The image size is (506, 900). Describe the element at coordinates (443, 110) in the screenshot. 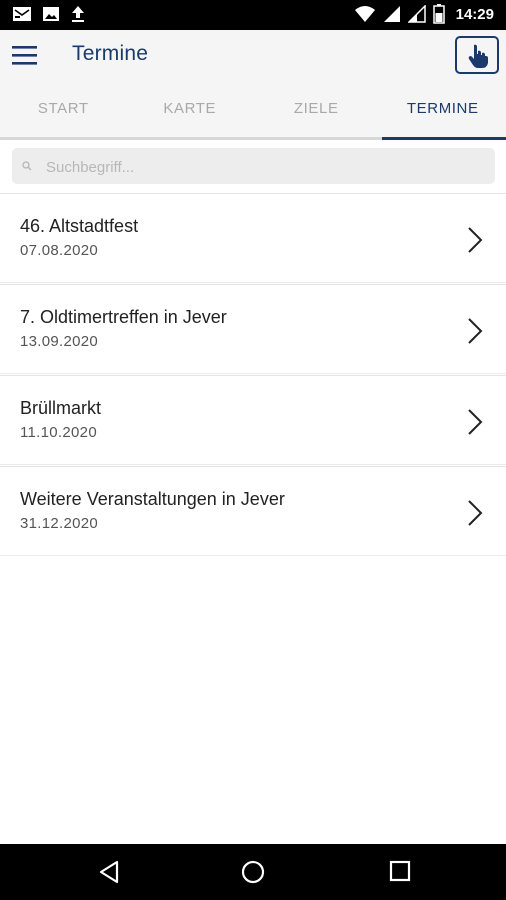

I see `tab-termine: TERMINE` at that location.